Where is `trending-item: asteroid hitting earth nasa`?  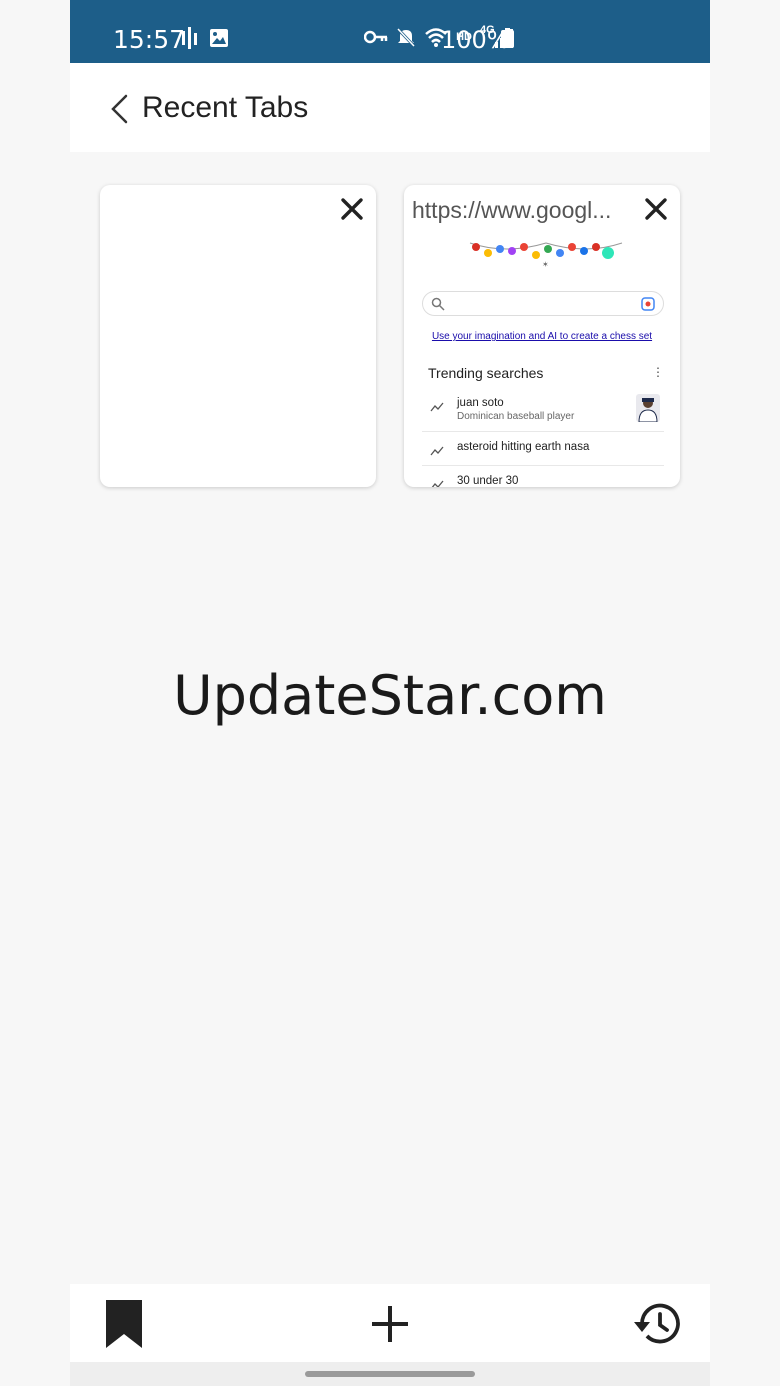 trending-item: asteroid hitting earth nasa is located at coordinates (543, 453).